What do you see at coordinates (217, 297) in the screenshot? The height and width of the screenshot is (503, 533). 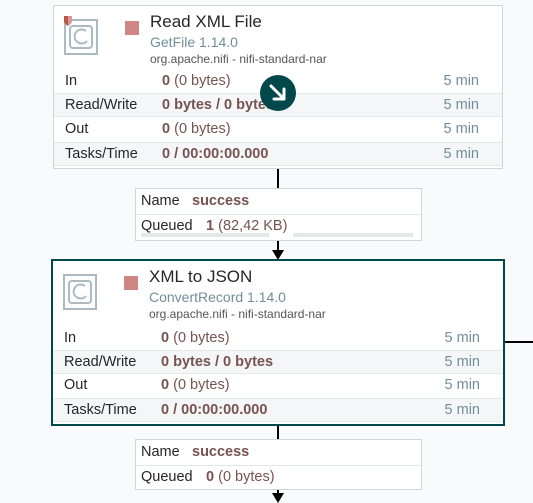 I see `processor-type: ConvertRecord 1.14.0` at bounding box center [217, 297].